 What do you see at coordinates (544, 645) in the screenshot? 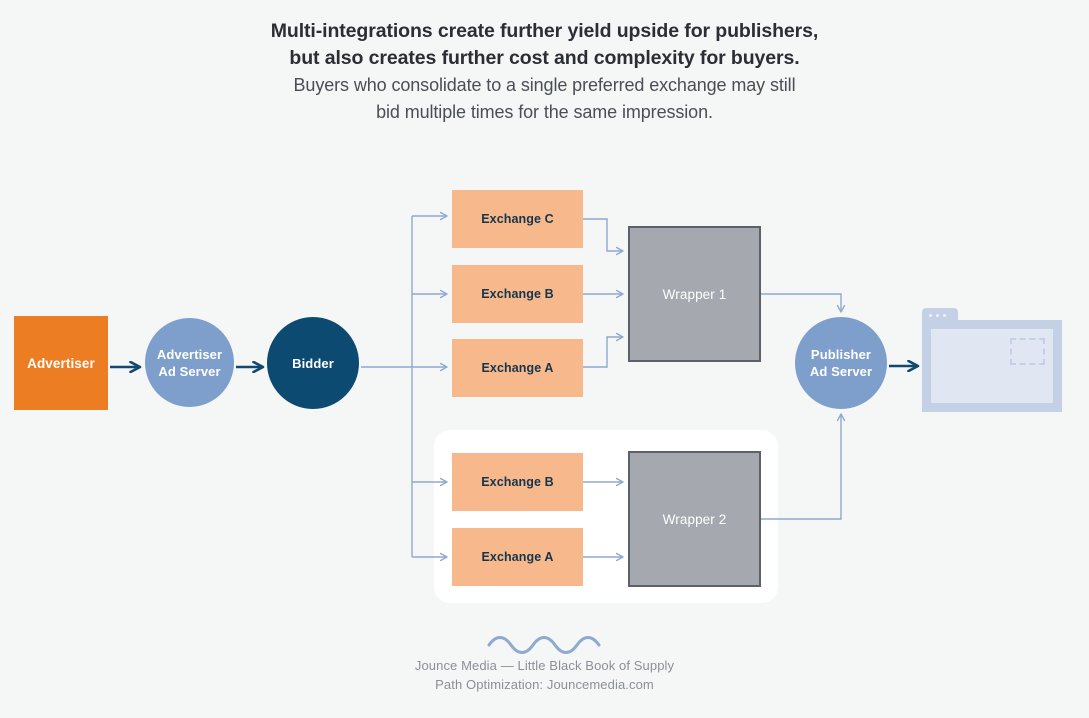
I see `squiggle-divider-icon` at bounding box center [544, 645].